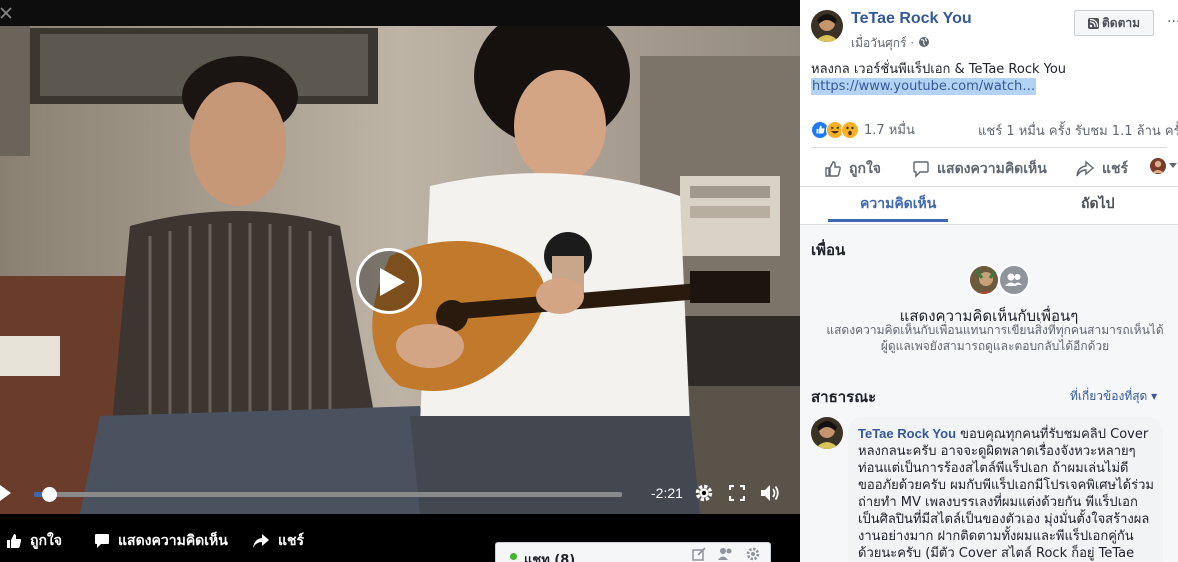 The height and width of the screenshot is (562, 1178). Describe the element at coordinates (1014, 280) in the screenshot. I see `friends-group-icon` at that location.